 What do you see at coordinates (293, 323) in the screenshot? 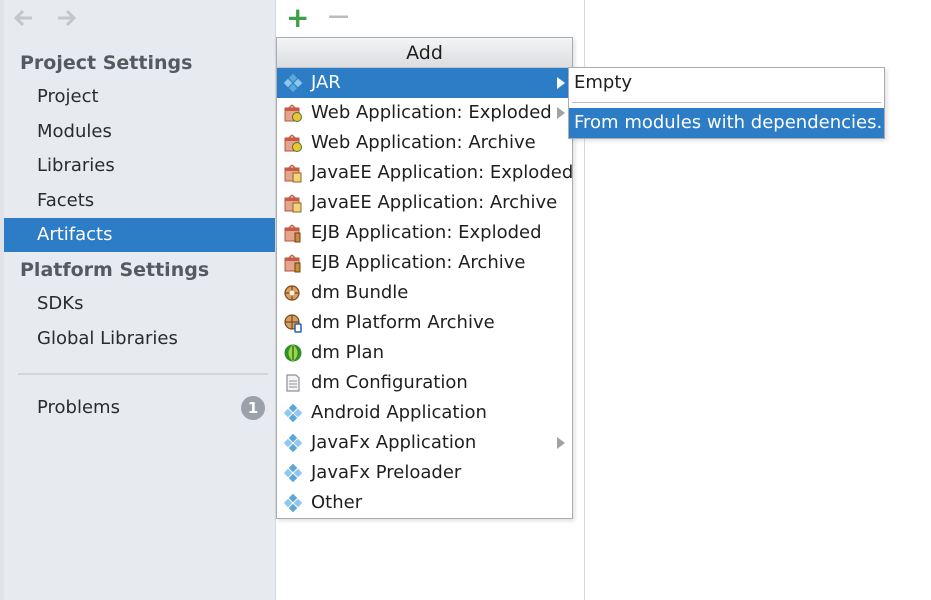
I see `dm-platform-archive-icon` at bounding box center [293, 323].